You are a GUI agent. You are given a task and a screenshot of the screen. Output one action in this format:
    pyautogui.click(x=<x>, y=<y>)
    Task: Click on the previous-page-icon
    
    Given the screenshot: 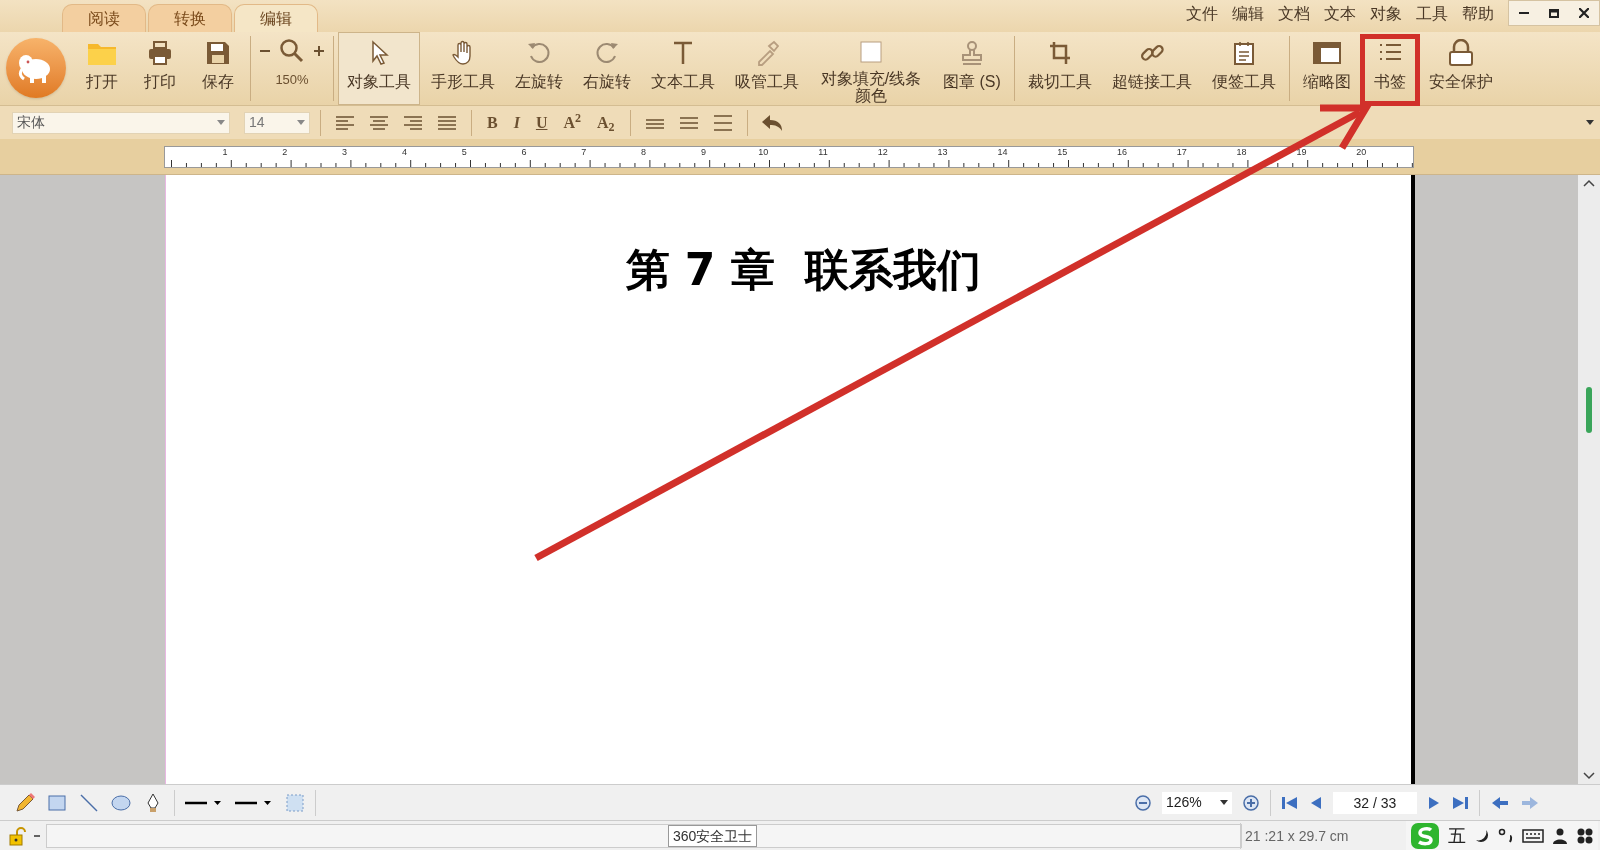 What is the action you would take?
    pyautogui.click(x=1316, y=802)
    